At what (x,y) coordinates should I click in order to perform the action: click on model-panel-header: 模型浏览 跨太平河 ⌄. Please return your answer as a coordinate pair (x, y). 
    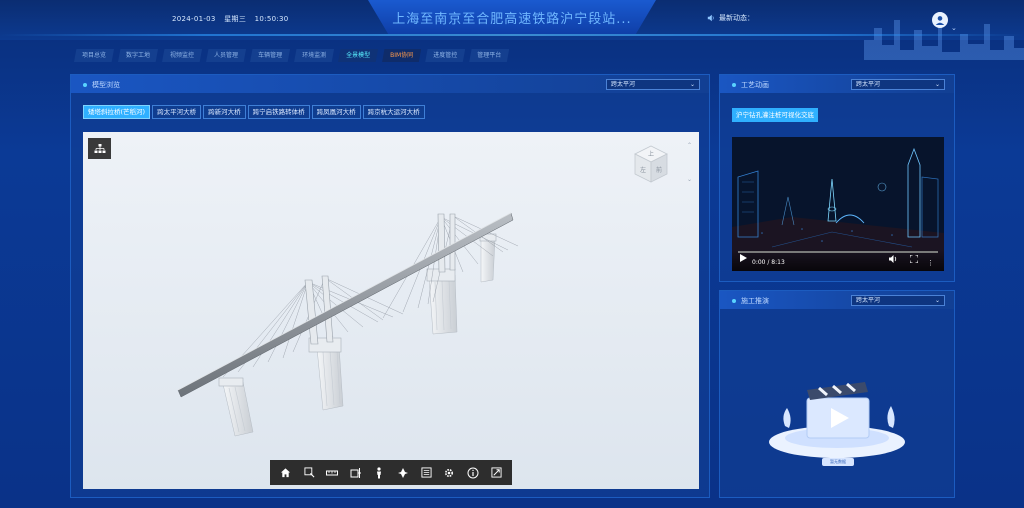
    Looking at the image, I should click on (390, 84).